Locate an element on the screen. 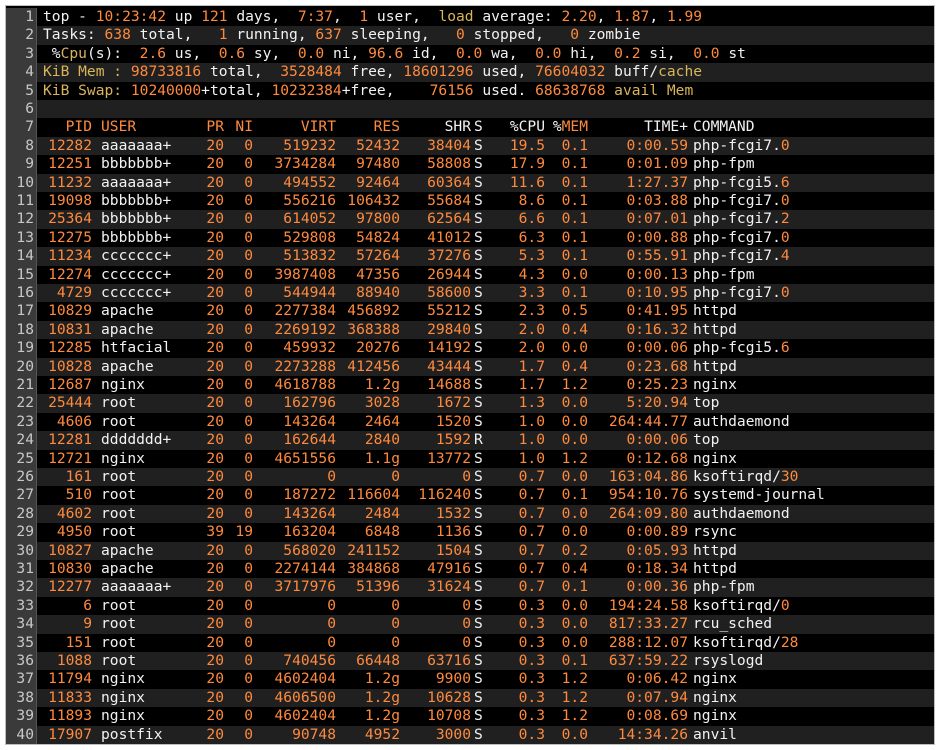 This screenshot has height=750, width=940. column-header-cpu: %CPU is located at coordinates (520, 127).